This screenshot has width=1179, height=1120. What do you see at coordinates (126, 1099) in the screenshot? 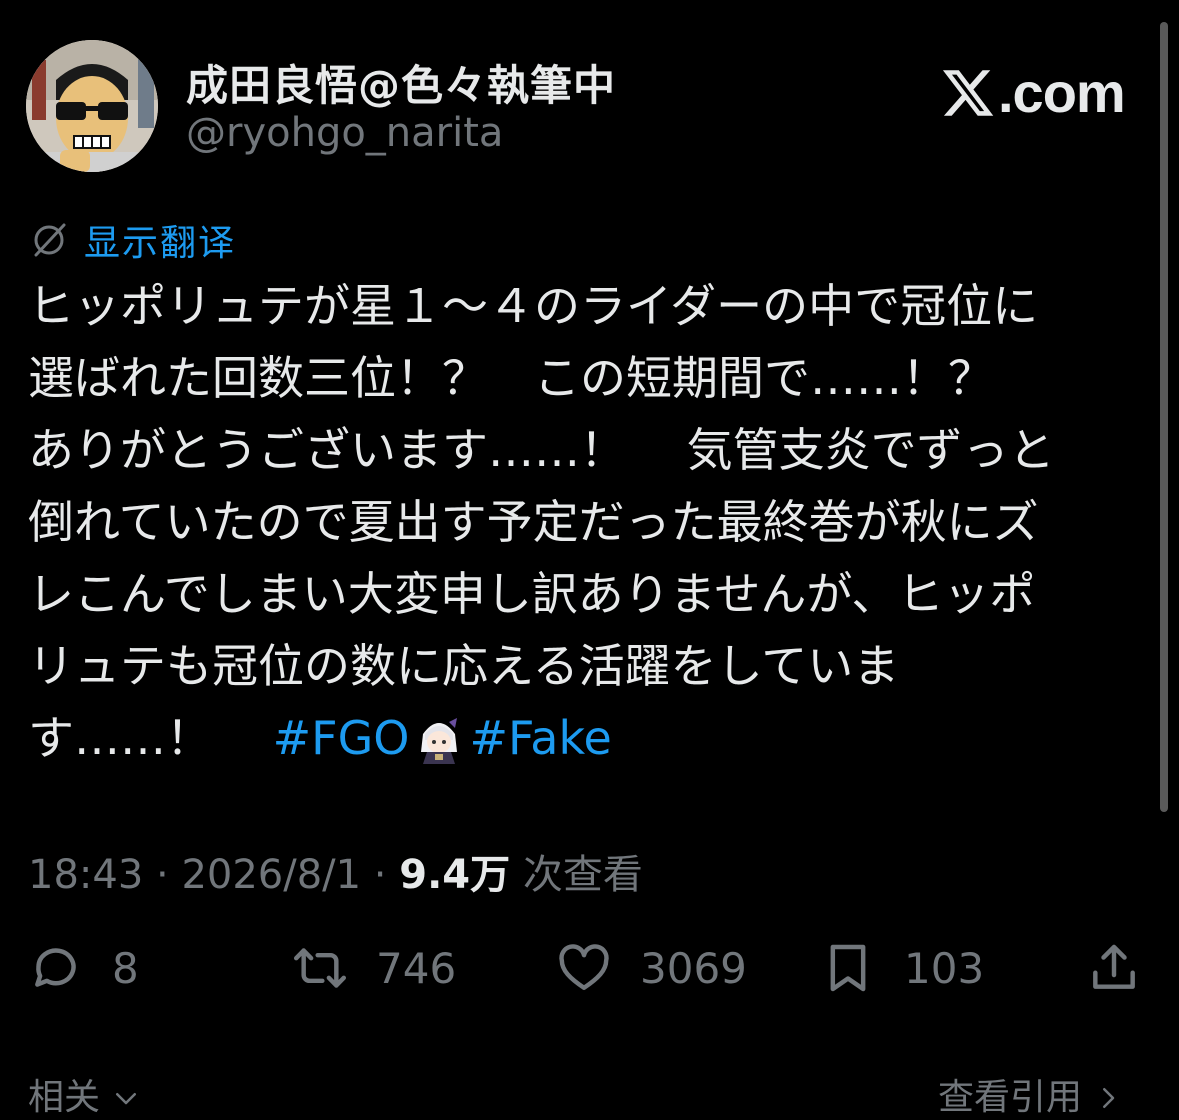
I see `chevron-down-icon` at bounding box center [126, 1099].